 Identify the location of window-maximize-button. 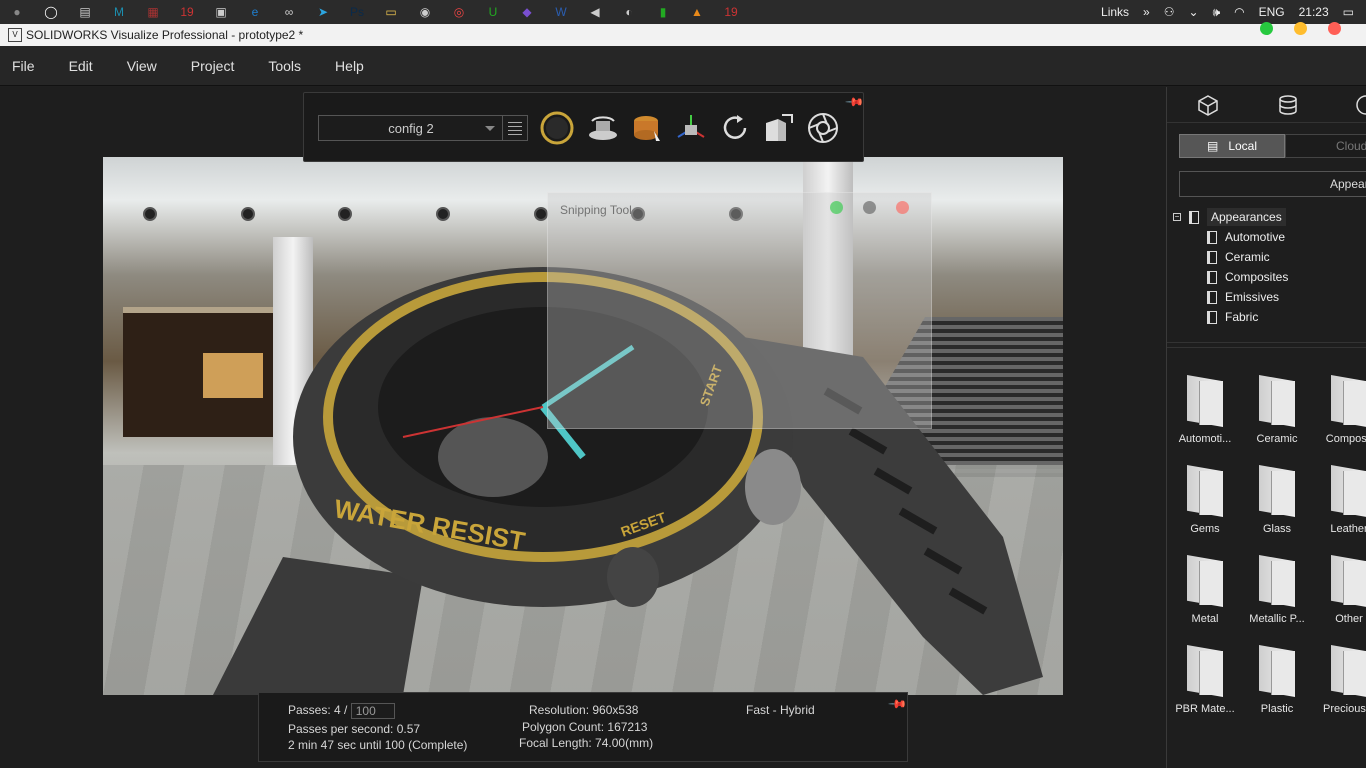
(1266, 28).